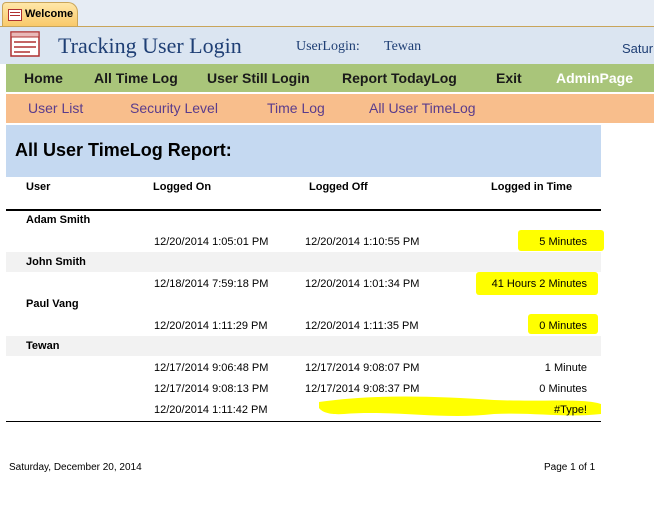 This screenshot has height=528, width=654. I want to click on nav-all-user-timelog: All User TimeLog, so click(422, 108).